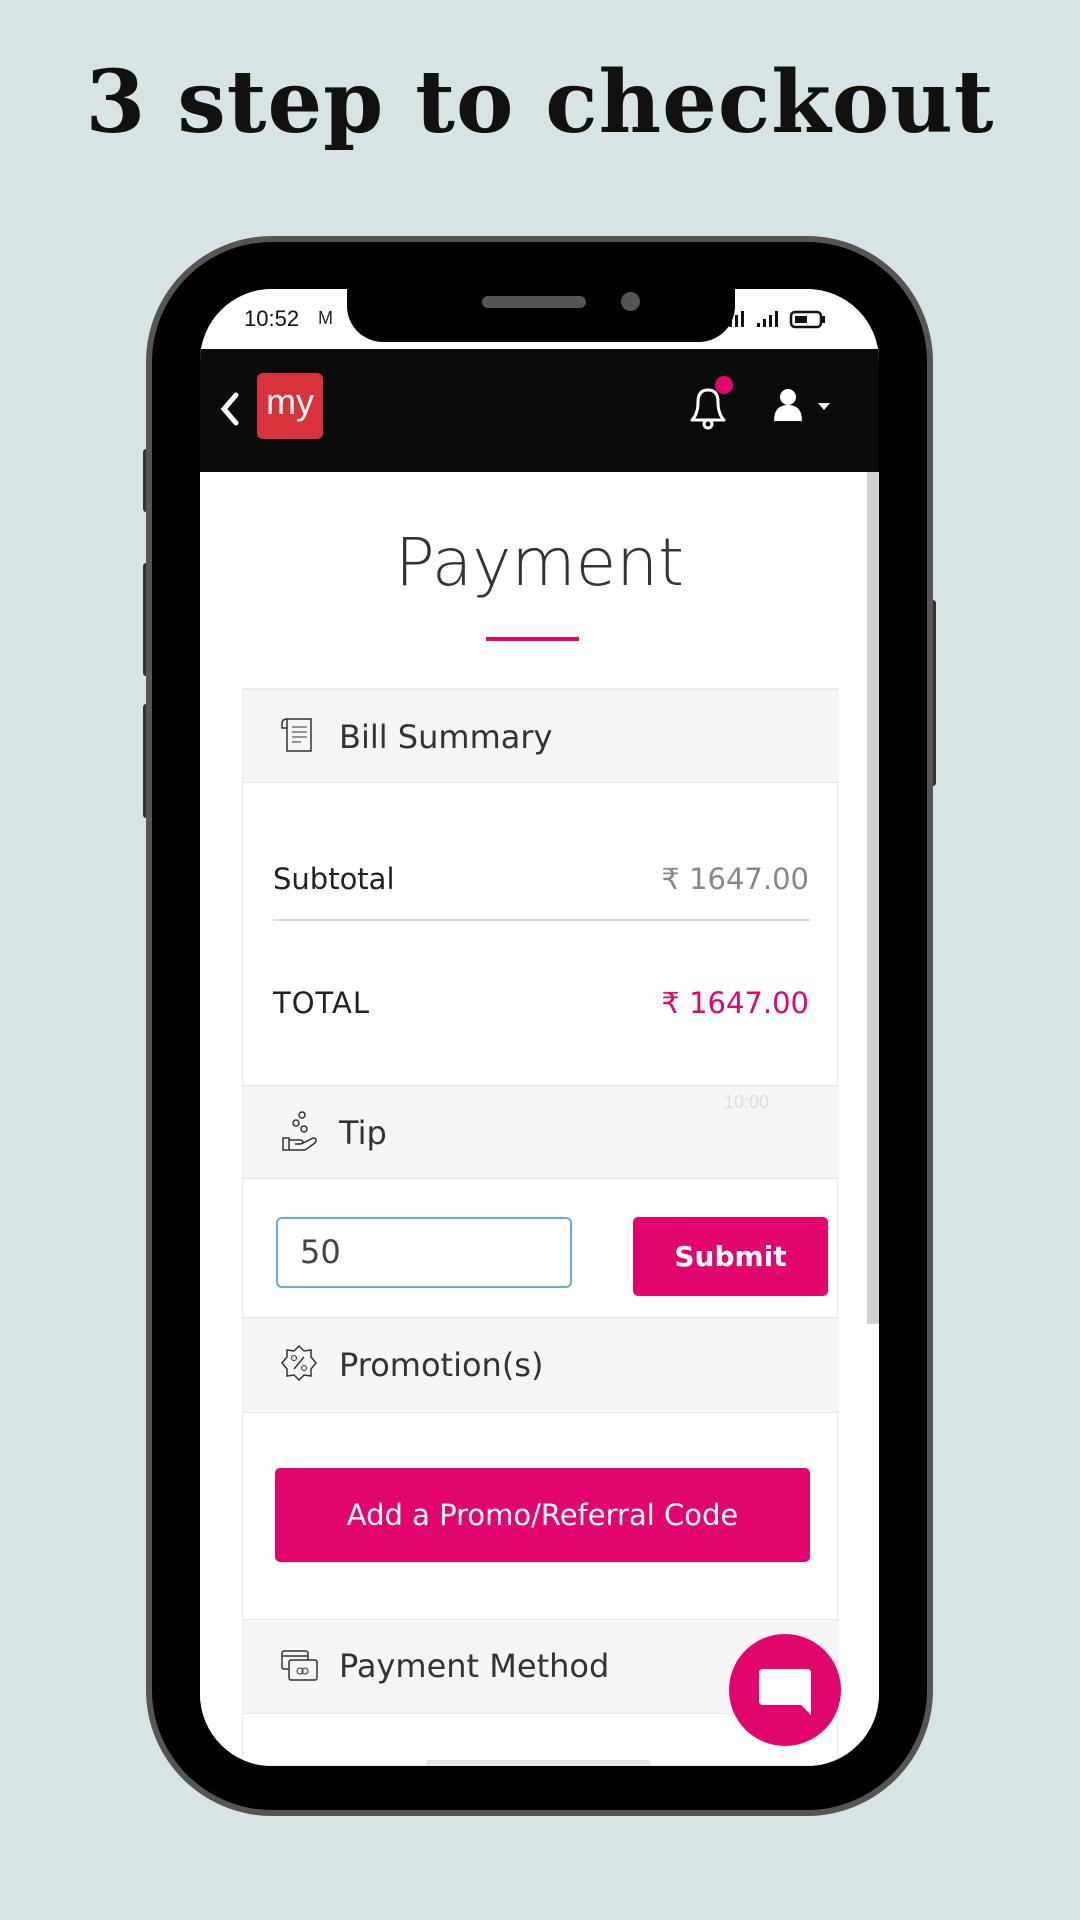  I want to click on phone-power-button, so click(931, 693).